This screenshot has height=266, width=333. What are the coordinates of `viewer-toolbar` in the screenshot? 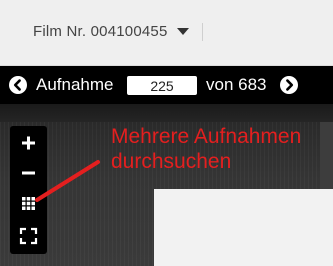 It's located at (28, 190).